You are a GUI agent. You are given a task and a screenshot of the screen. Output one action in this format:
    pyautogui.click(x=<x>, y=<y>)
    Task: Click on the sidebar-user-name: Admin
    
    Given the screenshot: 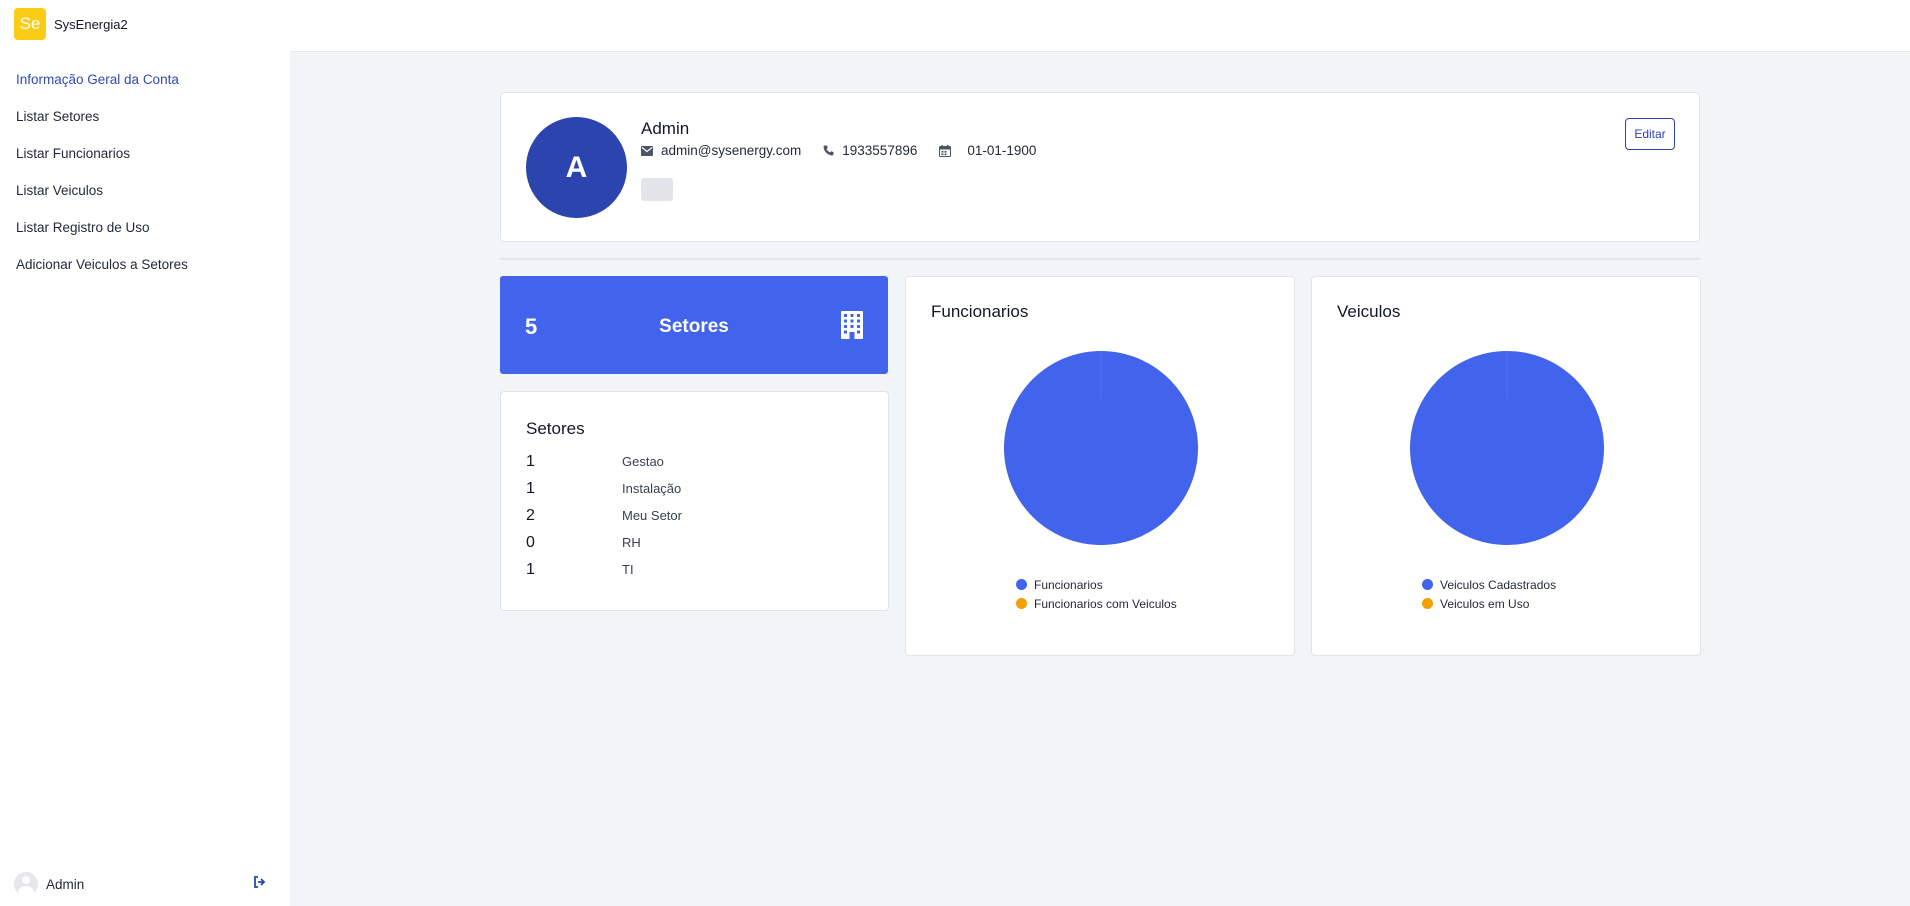 What is the action you would take?
    pyautogui.click(x=65, y=884)
    